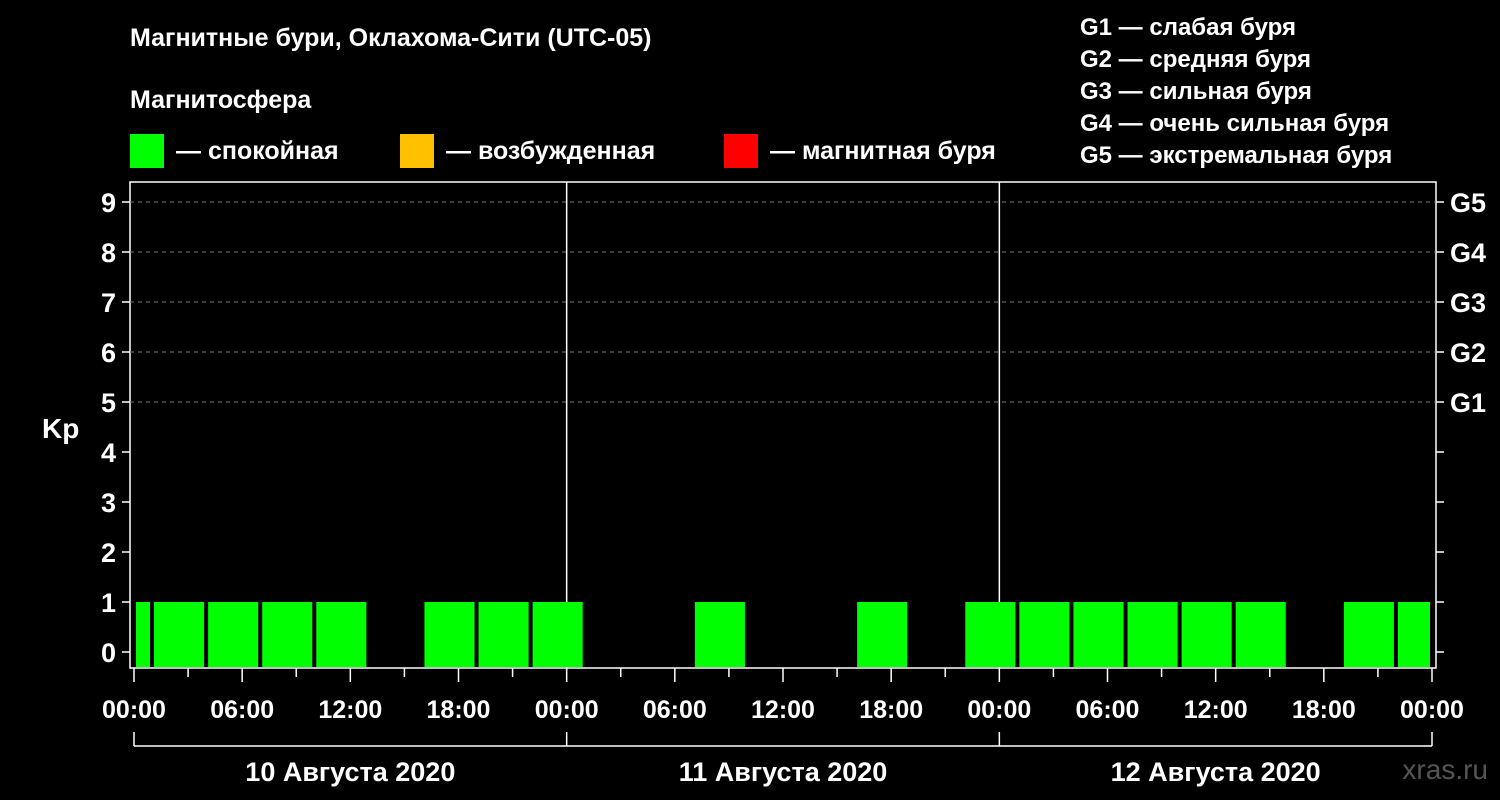 The width and height of the screenshot is (1500, 800). I want to click on day-label: 10 Августа 2020, so click(350, 772).